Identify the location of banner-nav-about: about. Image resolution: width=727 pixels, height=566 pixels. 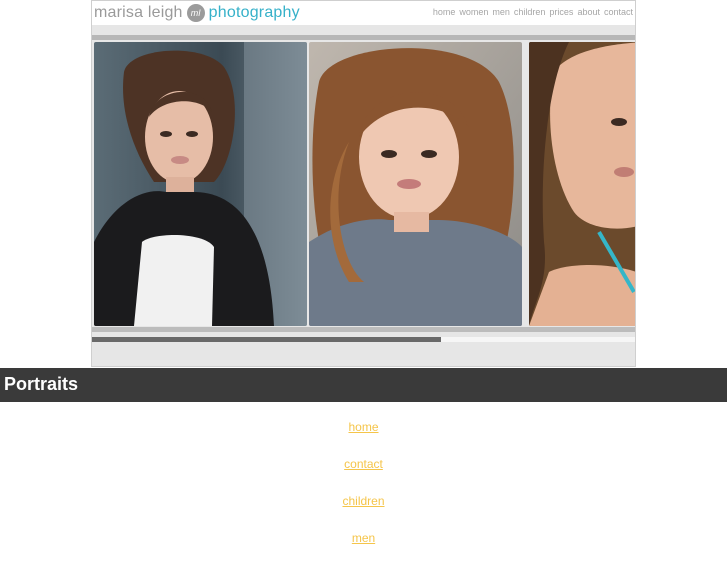
(588, 12).